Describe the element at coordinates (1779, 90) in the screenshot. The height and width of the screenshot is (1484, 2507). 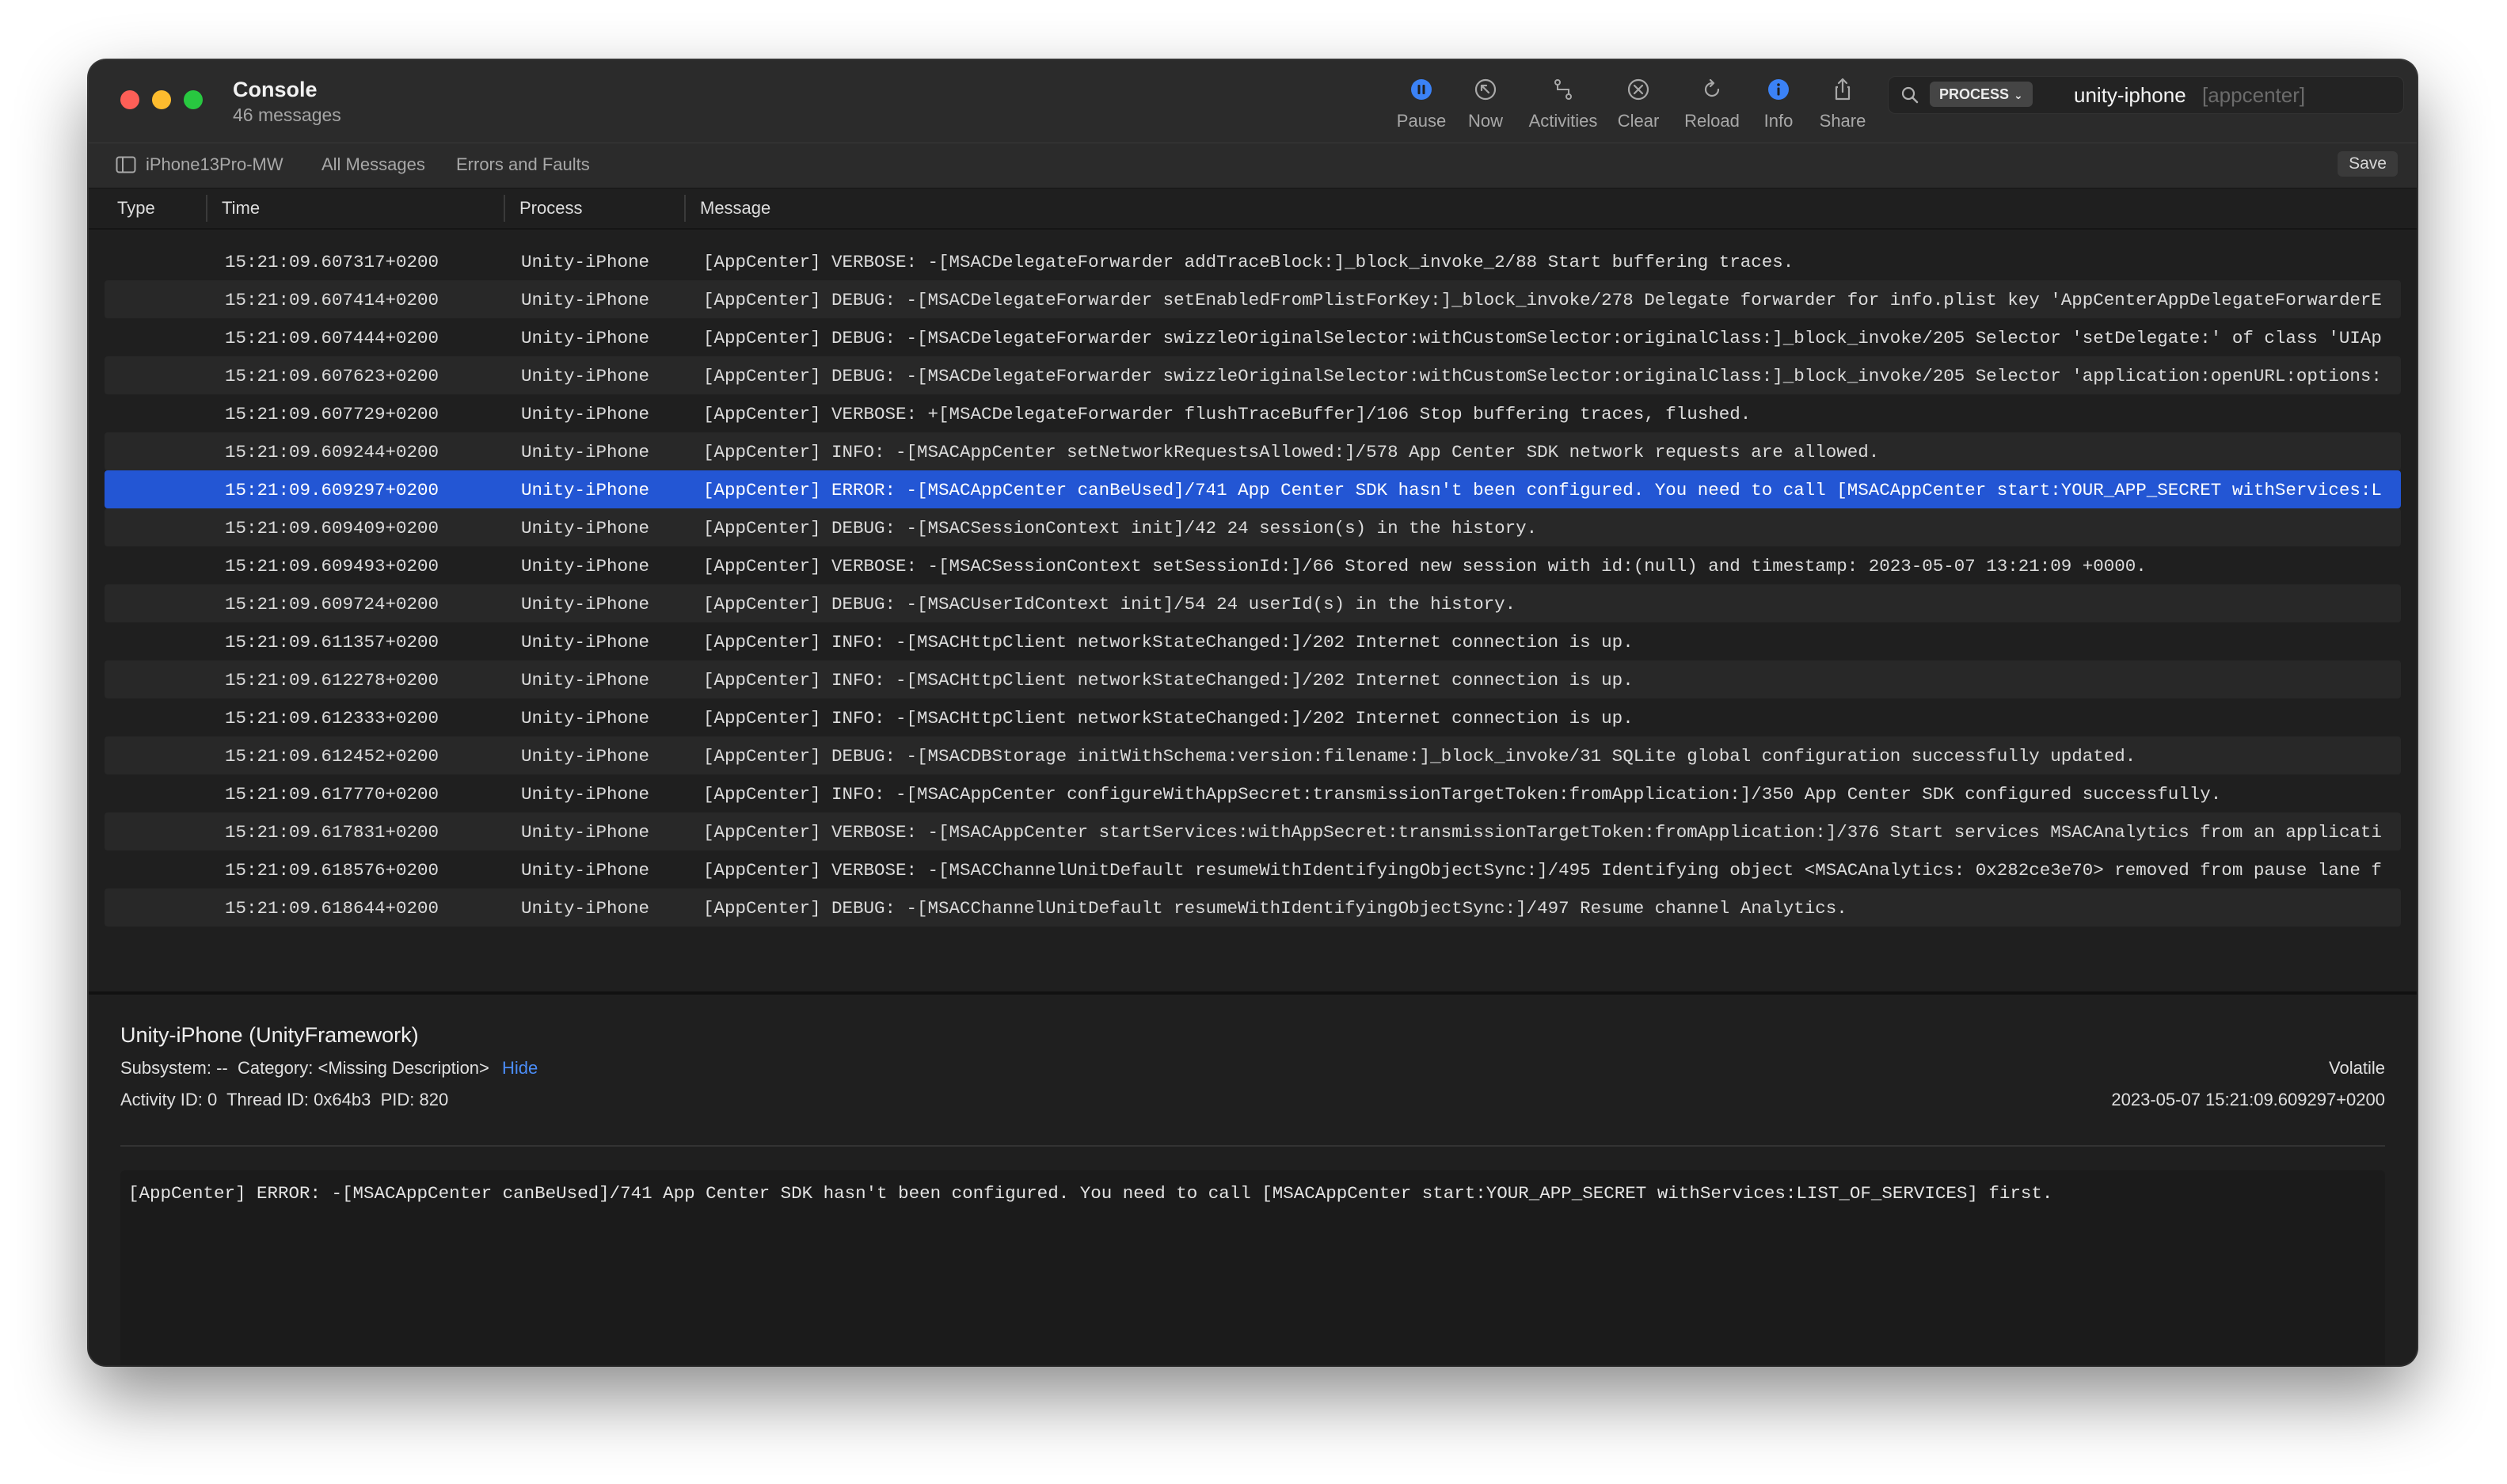
I see `info-icon` at that location.